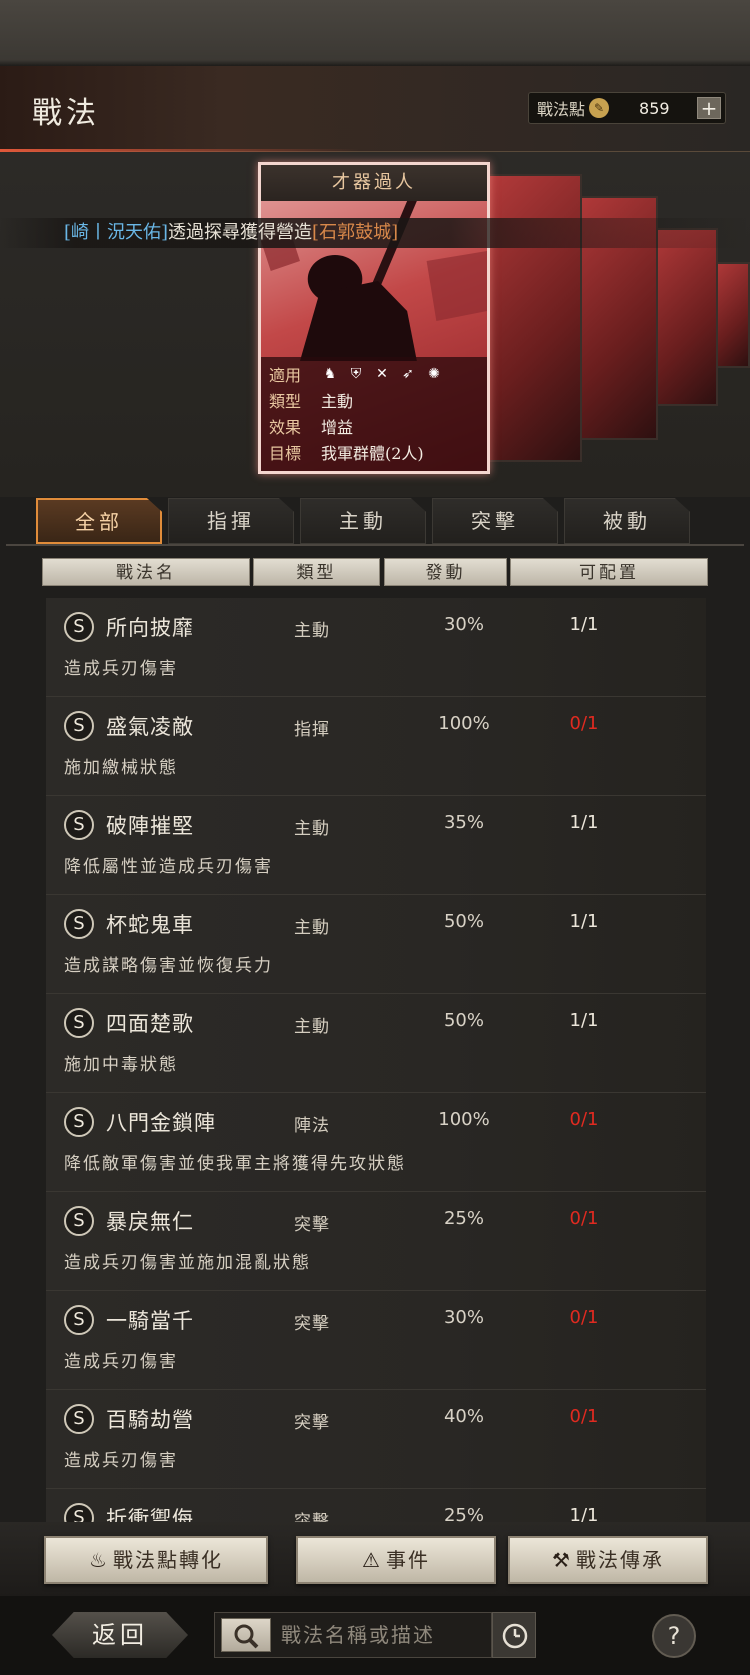 This screenshot has height=1675, width=750. What do you see at coordinates (121, 1065) in the screenshot?
I see `tactic-desc: 施加中毒狀態` at bounding box center [121, 1065].